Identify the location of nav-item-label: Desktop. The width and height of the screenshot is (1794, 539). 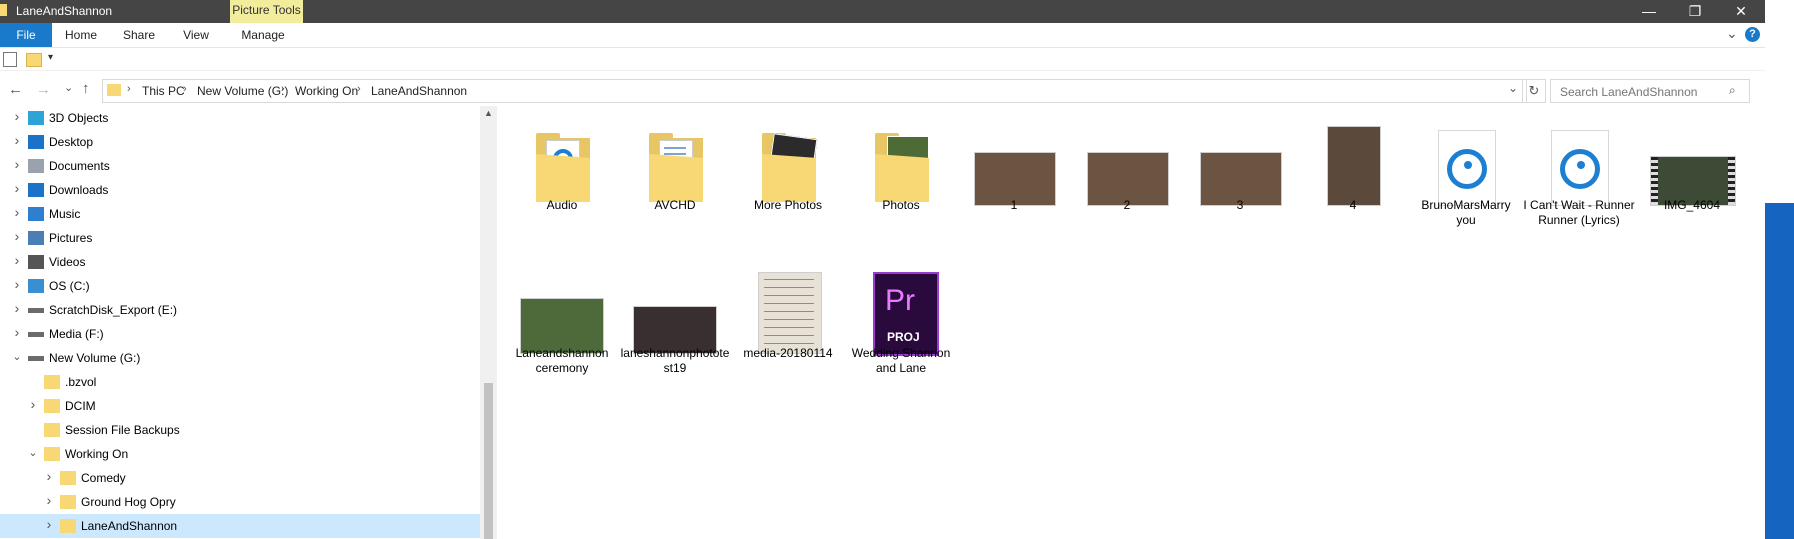
(71, 142).